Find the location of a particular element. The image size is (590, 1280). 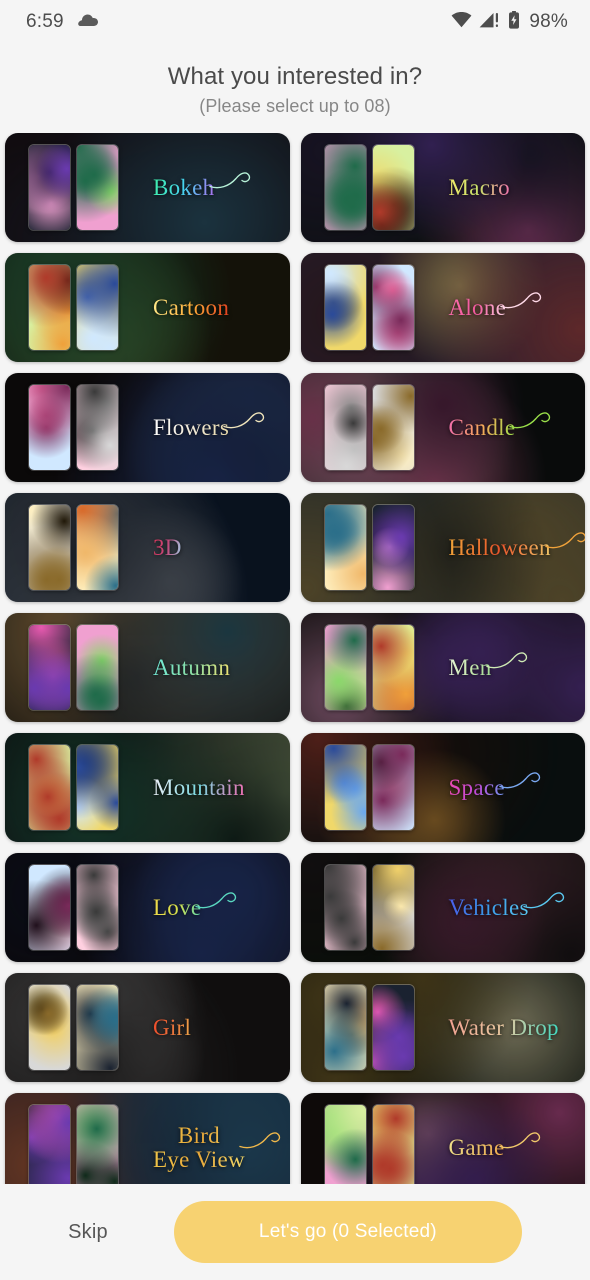

category-card: Flowers is located at coordinates (147, 427).